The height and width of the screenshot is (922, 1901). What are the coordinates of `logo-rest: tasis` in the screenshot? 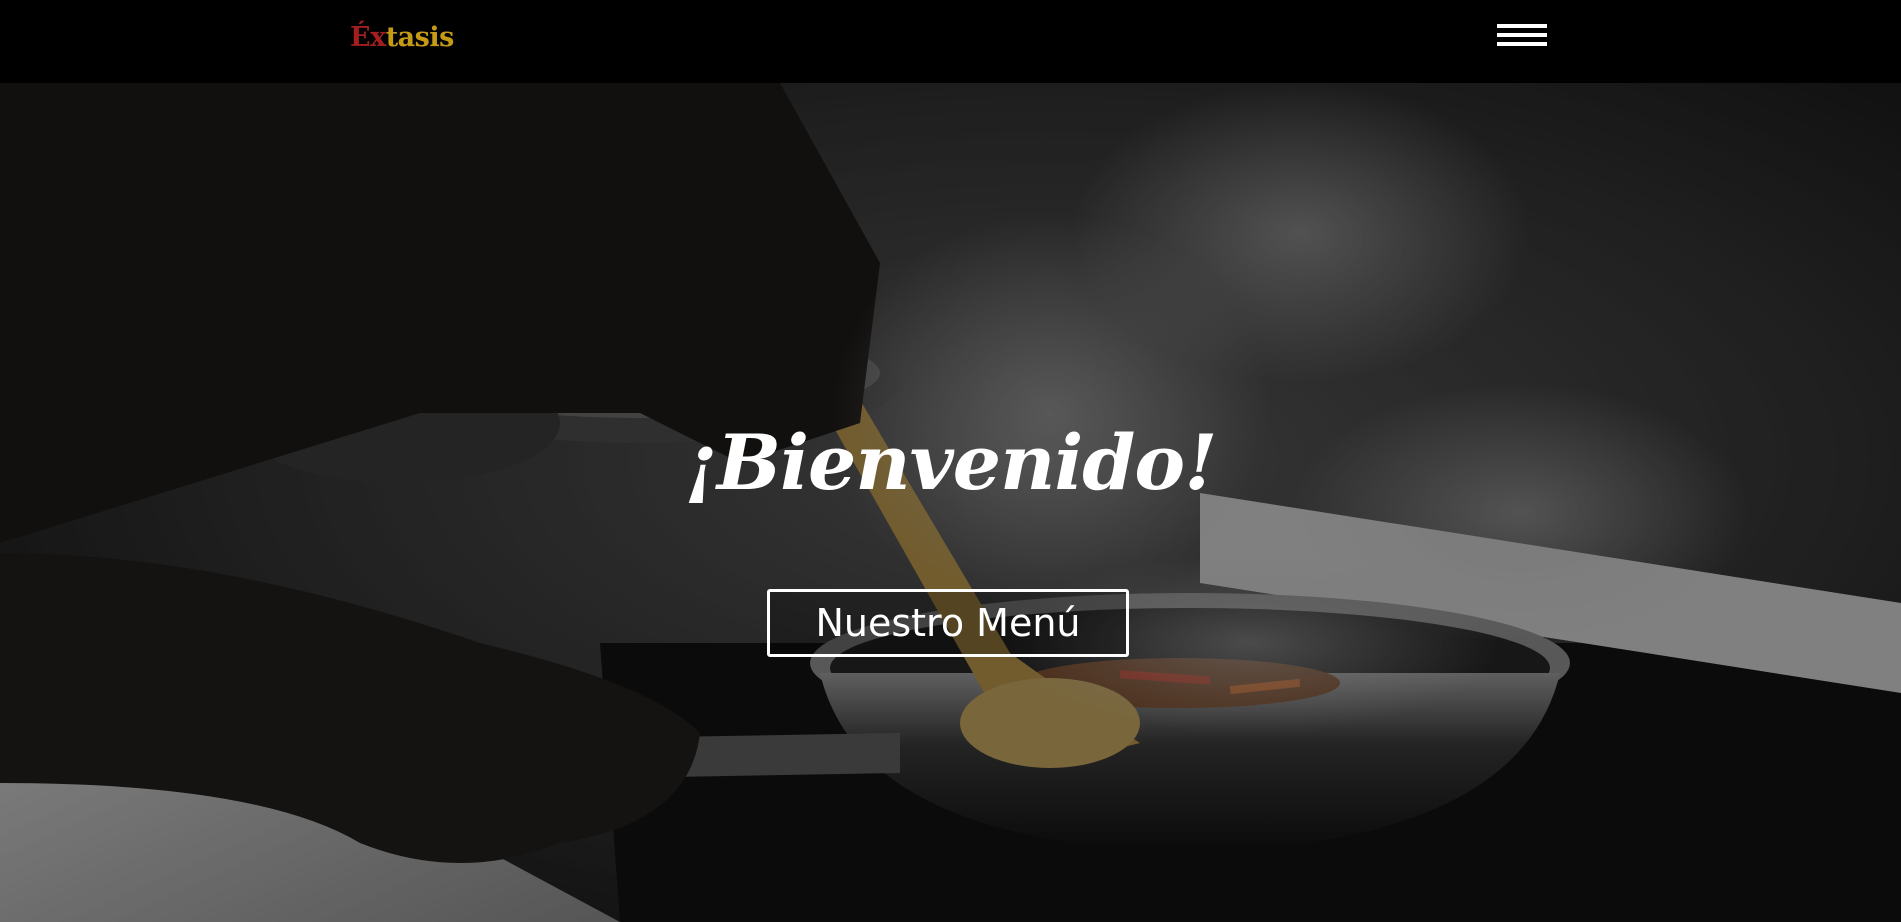 It's located at (420, 37).